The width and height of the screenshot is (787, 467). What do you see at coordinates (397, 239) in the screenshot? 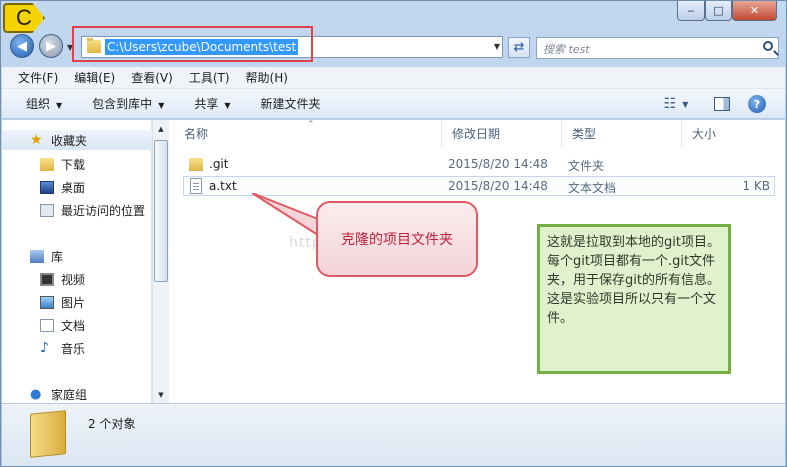
I see `callout-bubble: 克隆的项目文件夹` at bounding box center [397, 239].